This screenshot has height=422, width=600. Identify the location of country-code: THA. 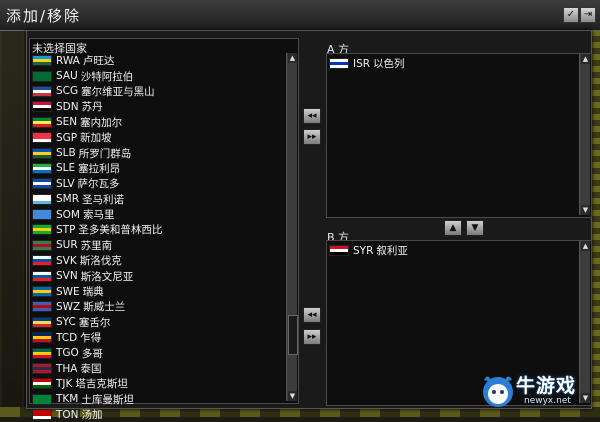
(67, 368).